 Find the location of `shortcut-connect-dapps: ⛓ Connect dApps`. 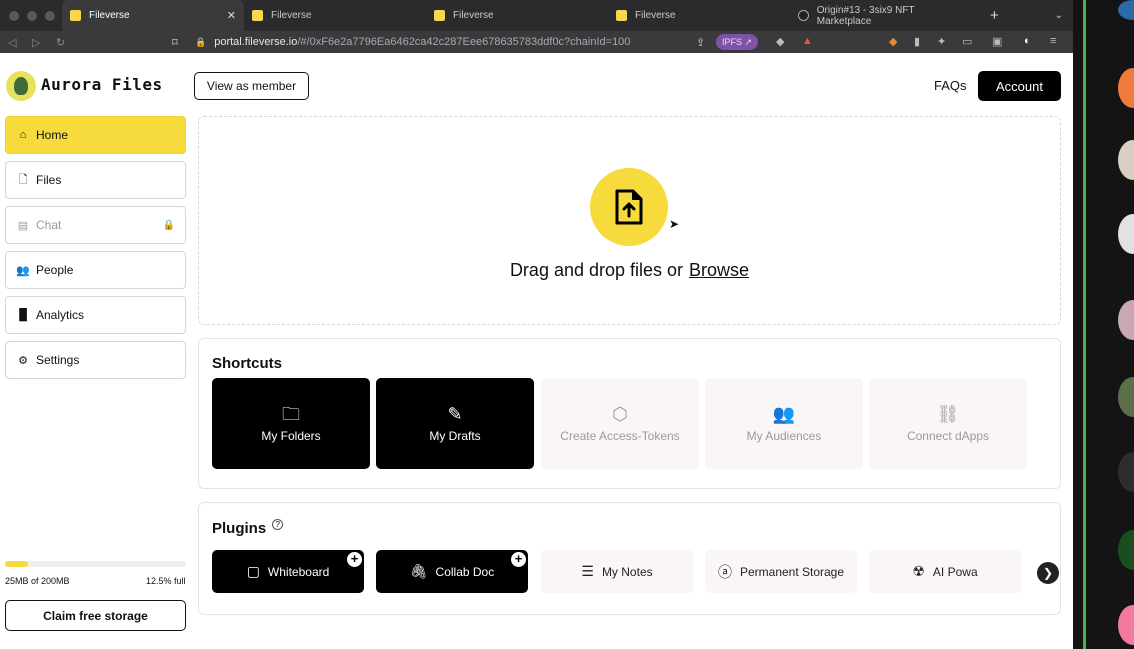

shortcut-connect-dapps: ⛓ Connect dApps is located at coordinates (948, 423).